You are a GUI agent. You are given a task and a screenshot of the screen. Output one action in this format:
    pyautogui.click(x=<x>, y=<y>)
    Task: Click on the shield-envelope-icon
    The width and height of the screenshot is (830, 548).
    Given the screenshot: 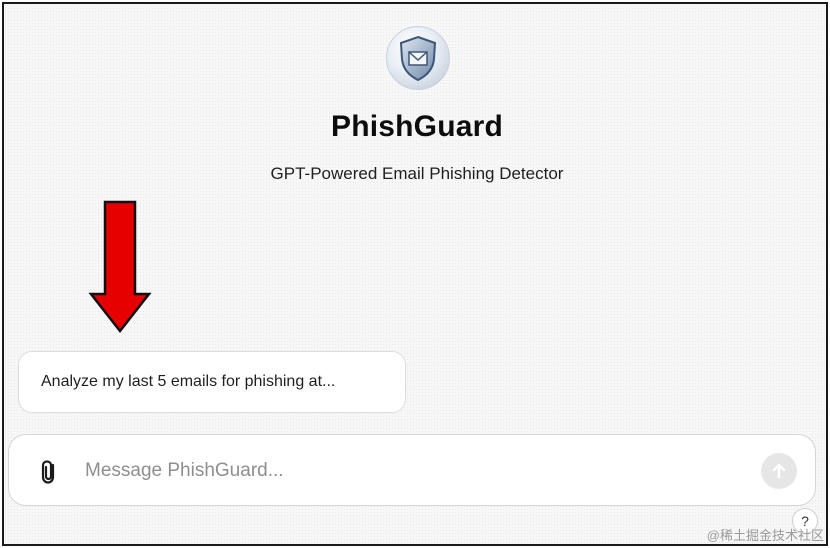 What is the action you would take?
    pyautogui.click(x=418, y=58)
    